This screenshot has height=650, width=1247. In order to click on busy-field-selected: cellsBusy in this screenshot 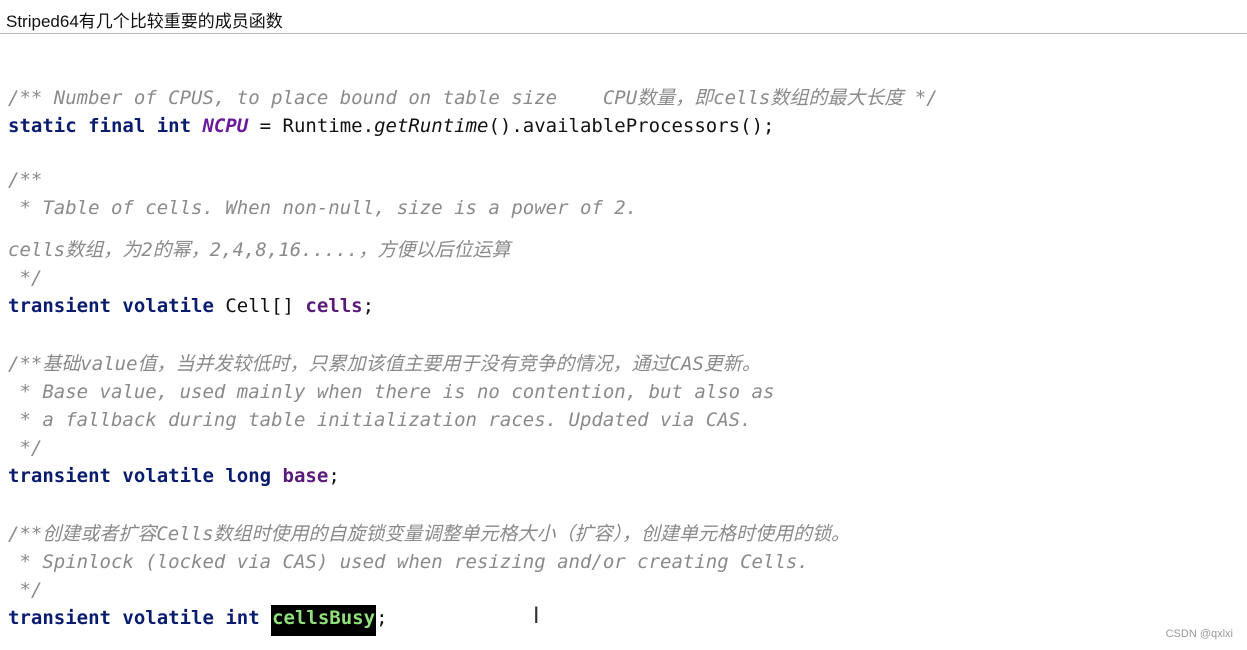, I will do `click(324, 620)`.